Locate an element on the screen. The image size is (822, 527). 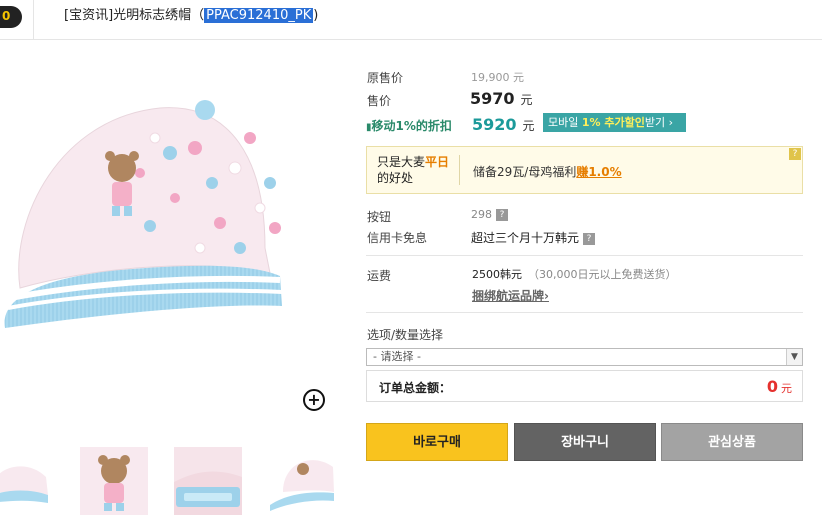
mobile-btn-highlight: 1% 추가할인 is located at coordinates (613, 122).